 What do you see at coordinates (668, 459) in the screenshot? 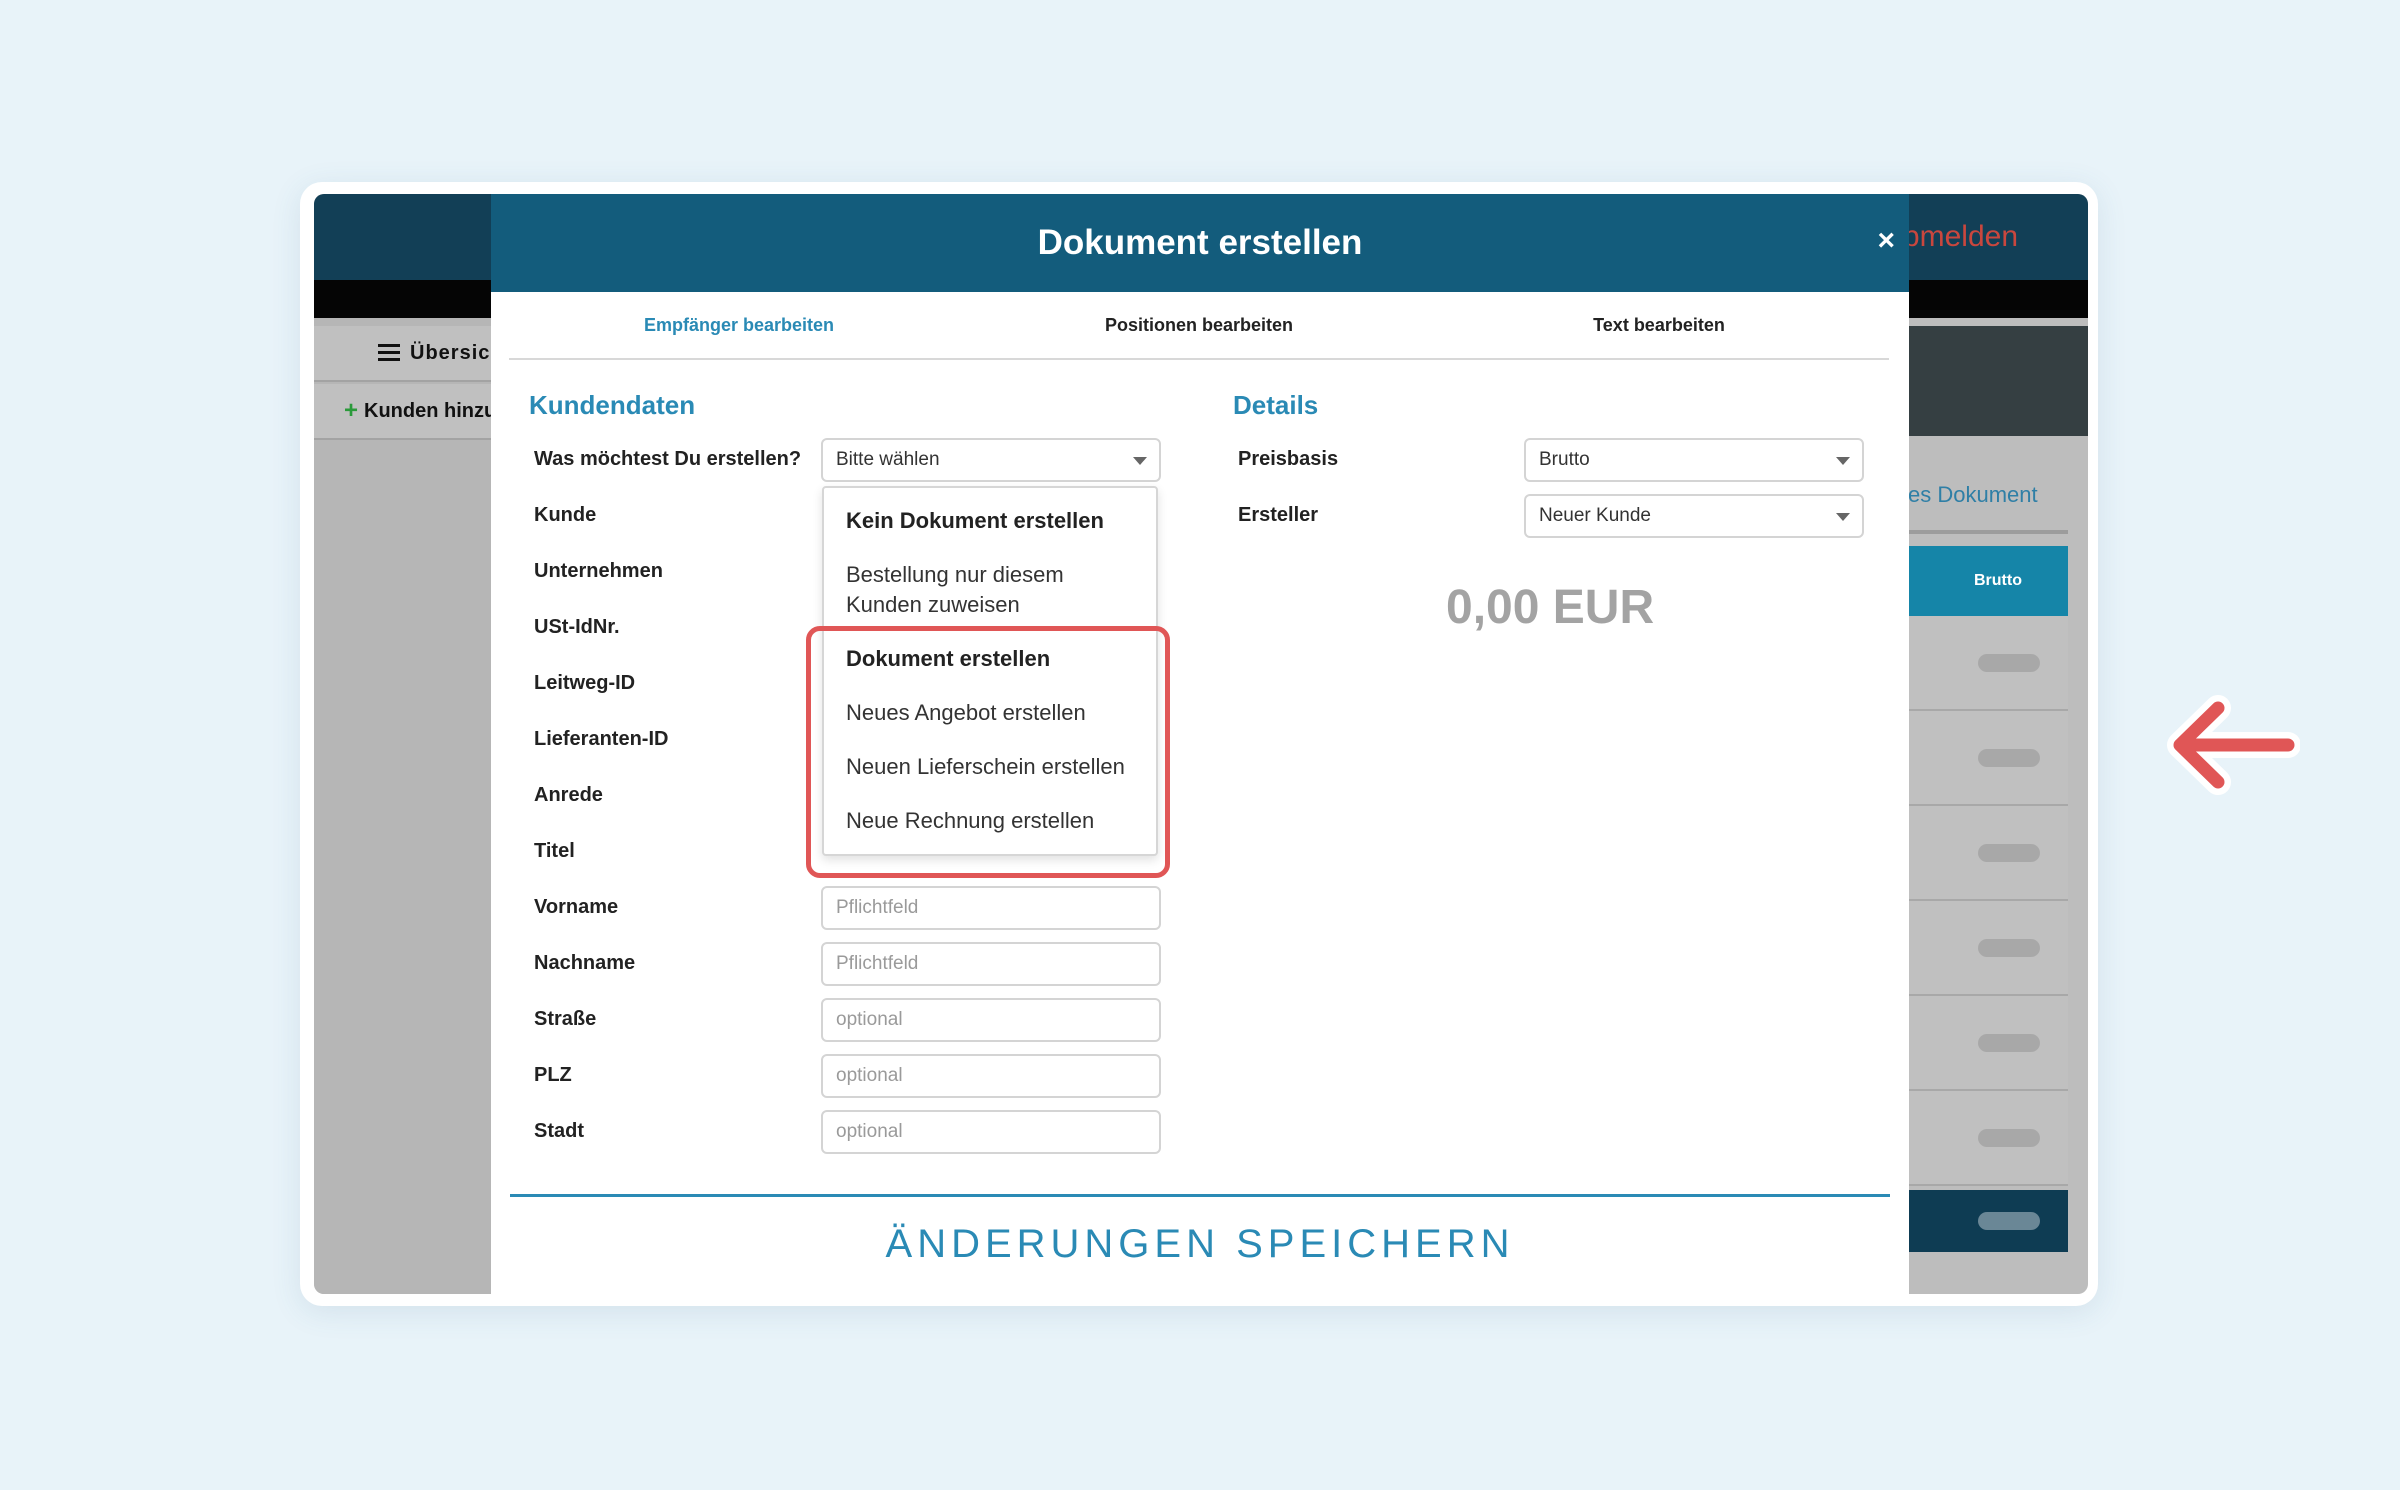
I see `field-label-document-type: Was möchtest Du erstellen?` at bounding box center [668, 459].